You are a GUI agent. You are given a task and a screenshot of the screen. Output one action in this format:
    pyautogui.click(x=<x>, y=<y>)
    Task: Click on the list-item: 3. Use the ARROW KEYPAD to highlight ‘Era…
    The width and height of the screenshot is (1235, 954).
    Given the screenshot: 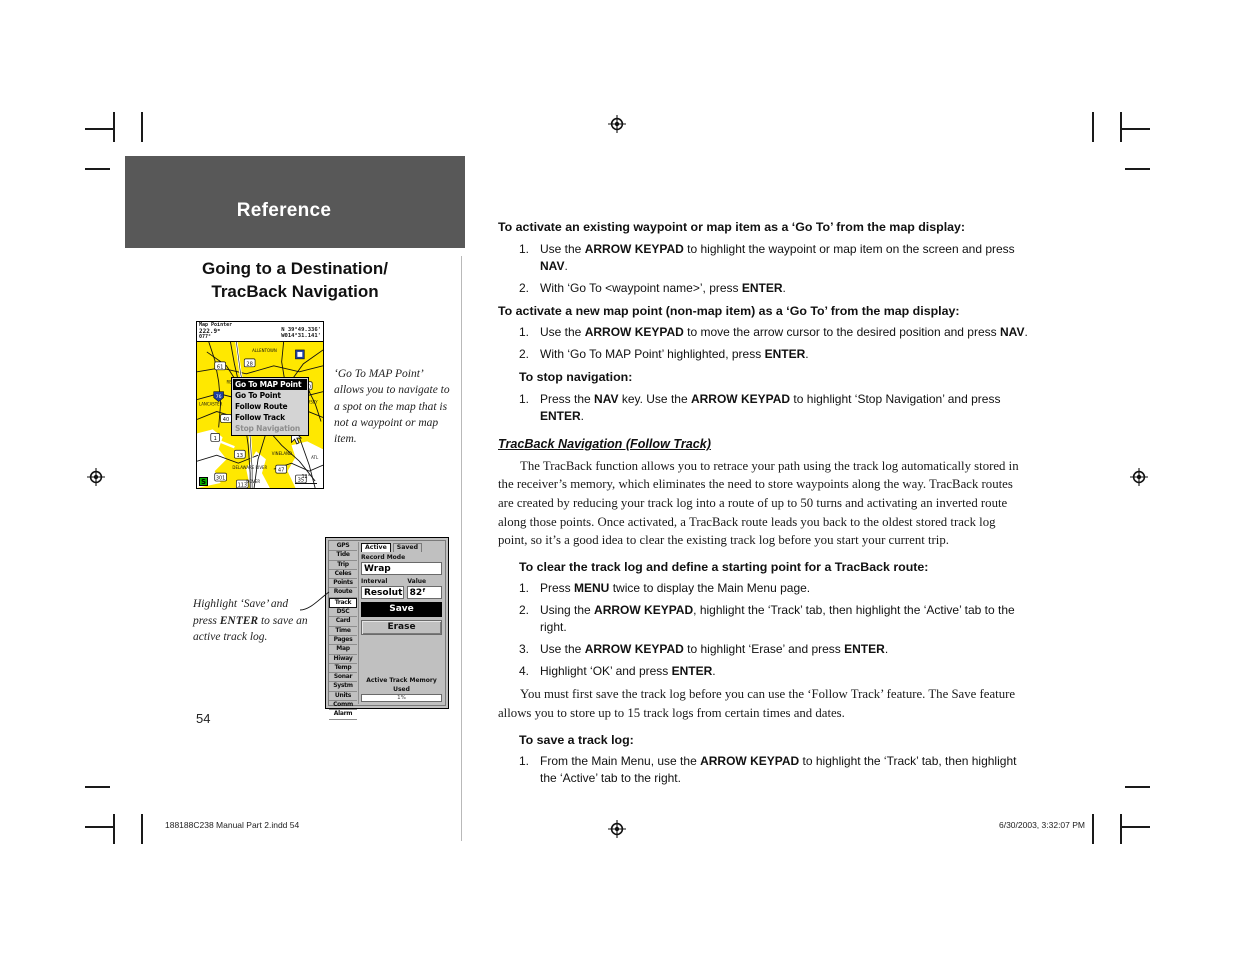 What is the action you would take?
    pyautogui.click(x=763, y=649)
    